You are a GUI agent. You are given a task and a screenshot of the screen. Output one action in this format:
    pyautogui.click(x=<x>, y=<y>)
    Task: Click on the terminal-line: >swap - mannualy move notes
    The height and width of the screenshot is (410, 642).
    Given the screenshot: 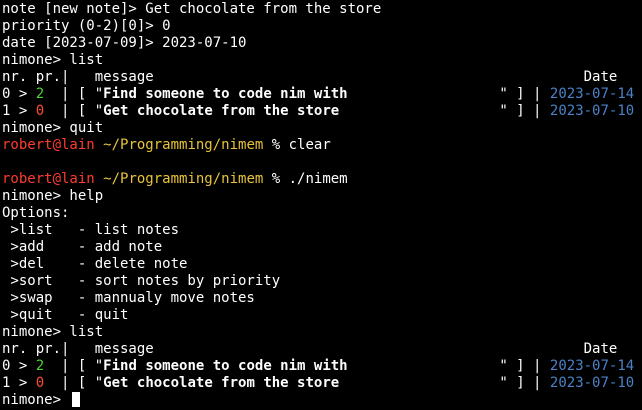 What is the action you would take?
    pyautogui.click(x=322, y=298)
    